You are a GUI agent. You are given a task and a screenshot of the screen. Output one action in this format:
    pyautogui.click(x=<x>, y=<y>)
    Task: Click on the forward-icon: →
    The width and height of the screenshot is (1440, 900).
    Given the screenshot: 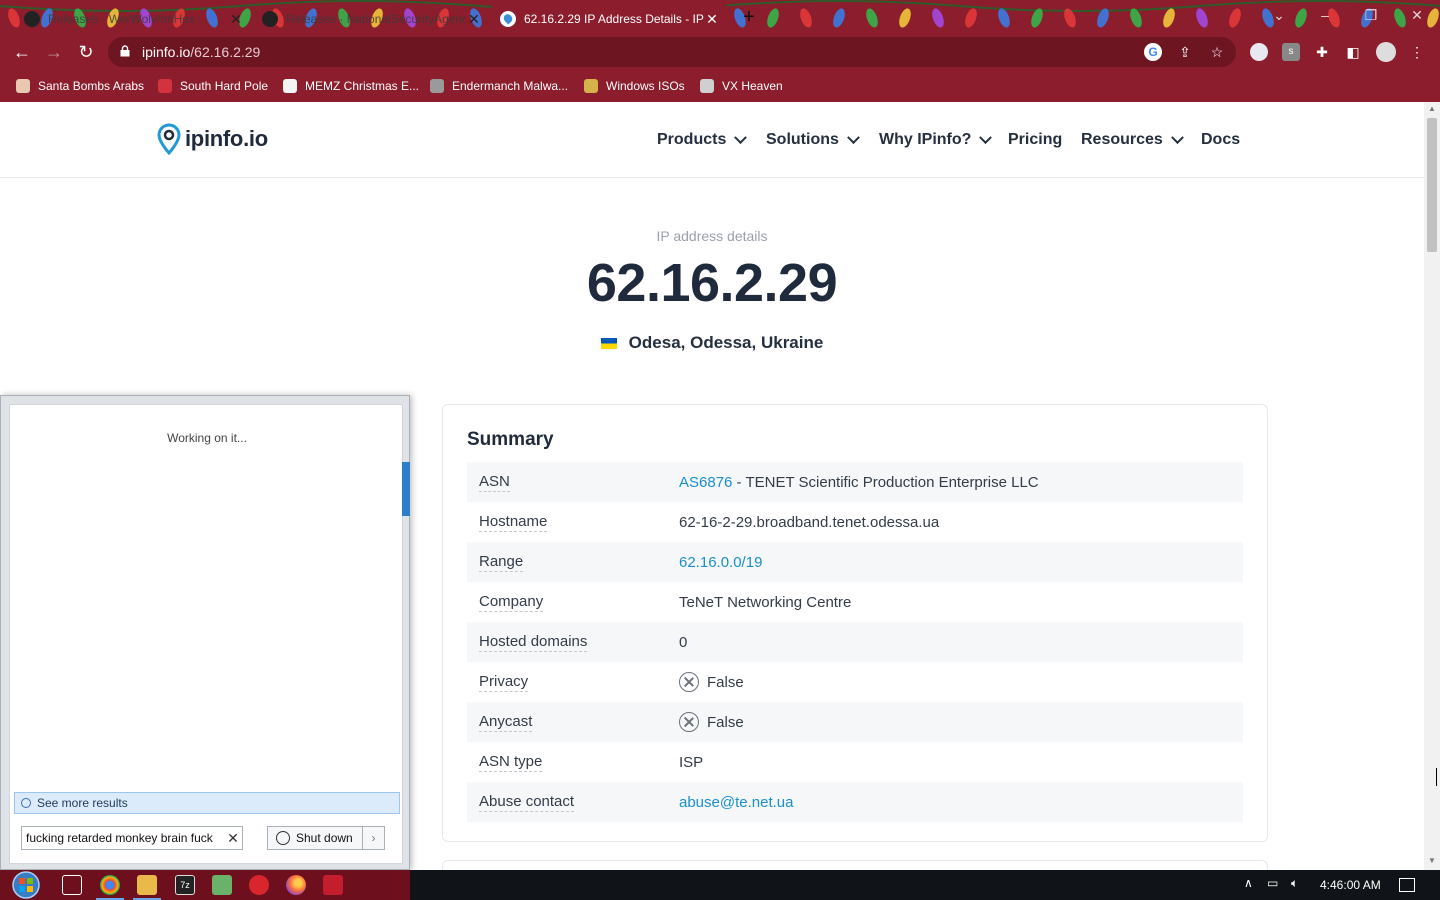 What is the action you would take?
    pyautogui.click(x=54, y=52)
    